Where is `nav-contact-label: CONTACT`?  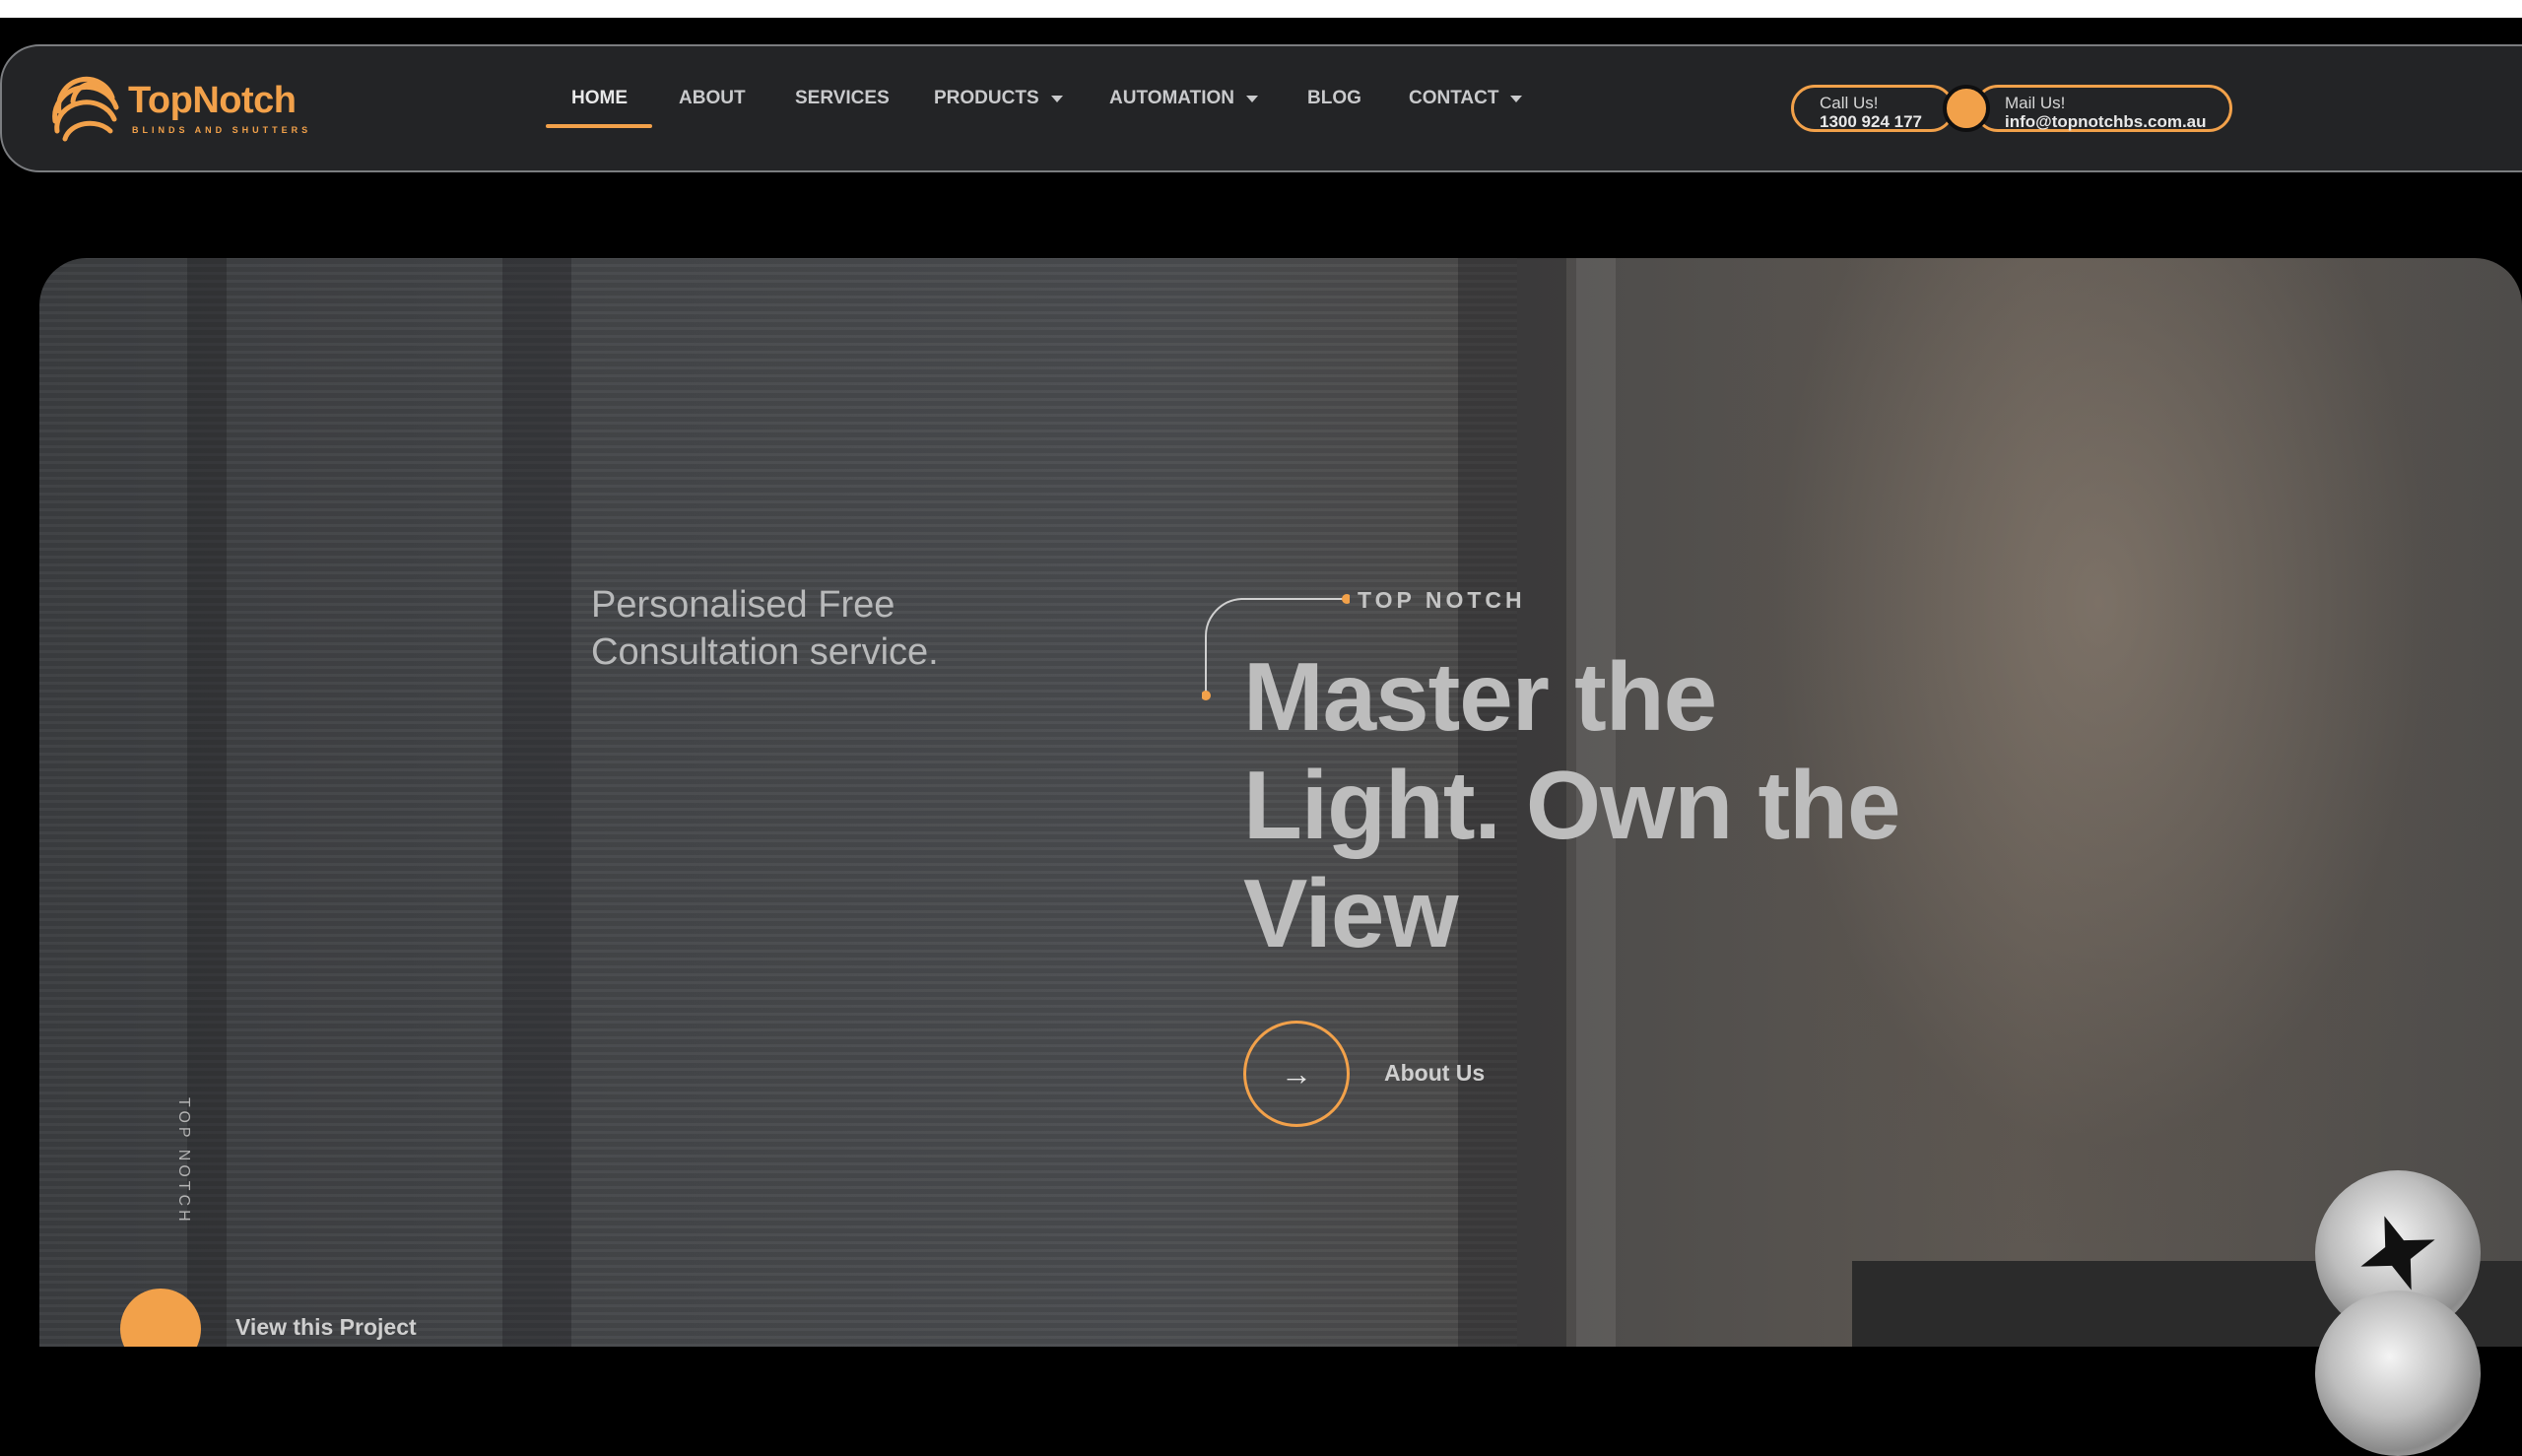
nav-contact-label: CONTACT is located at coordinates (1454, 98).